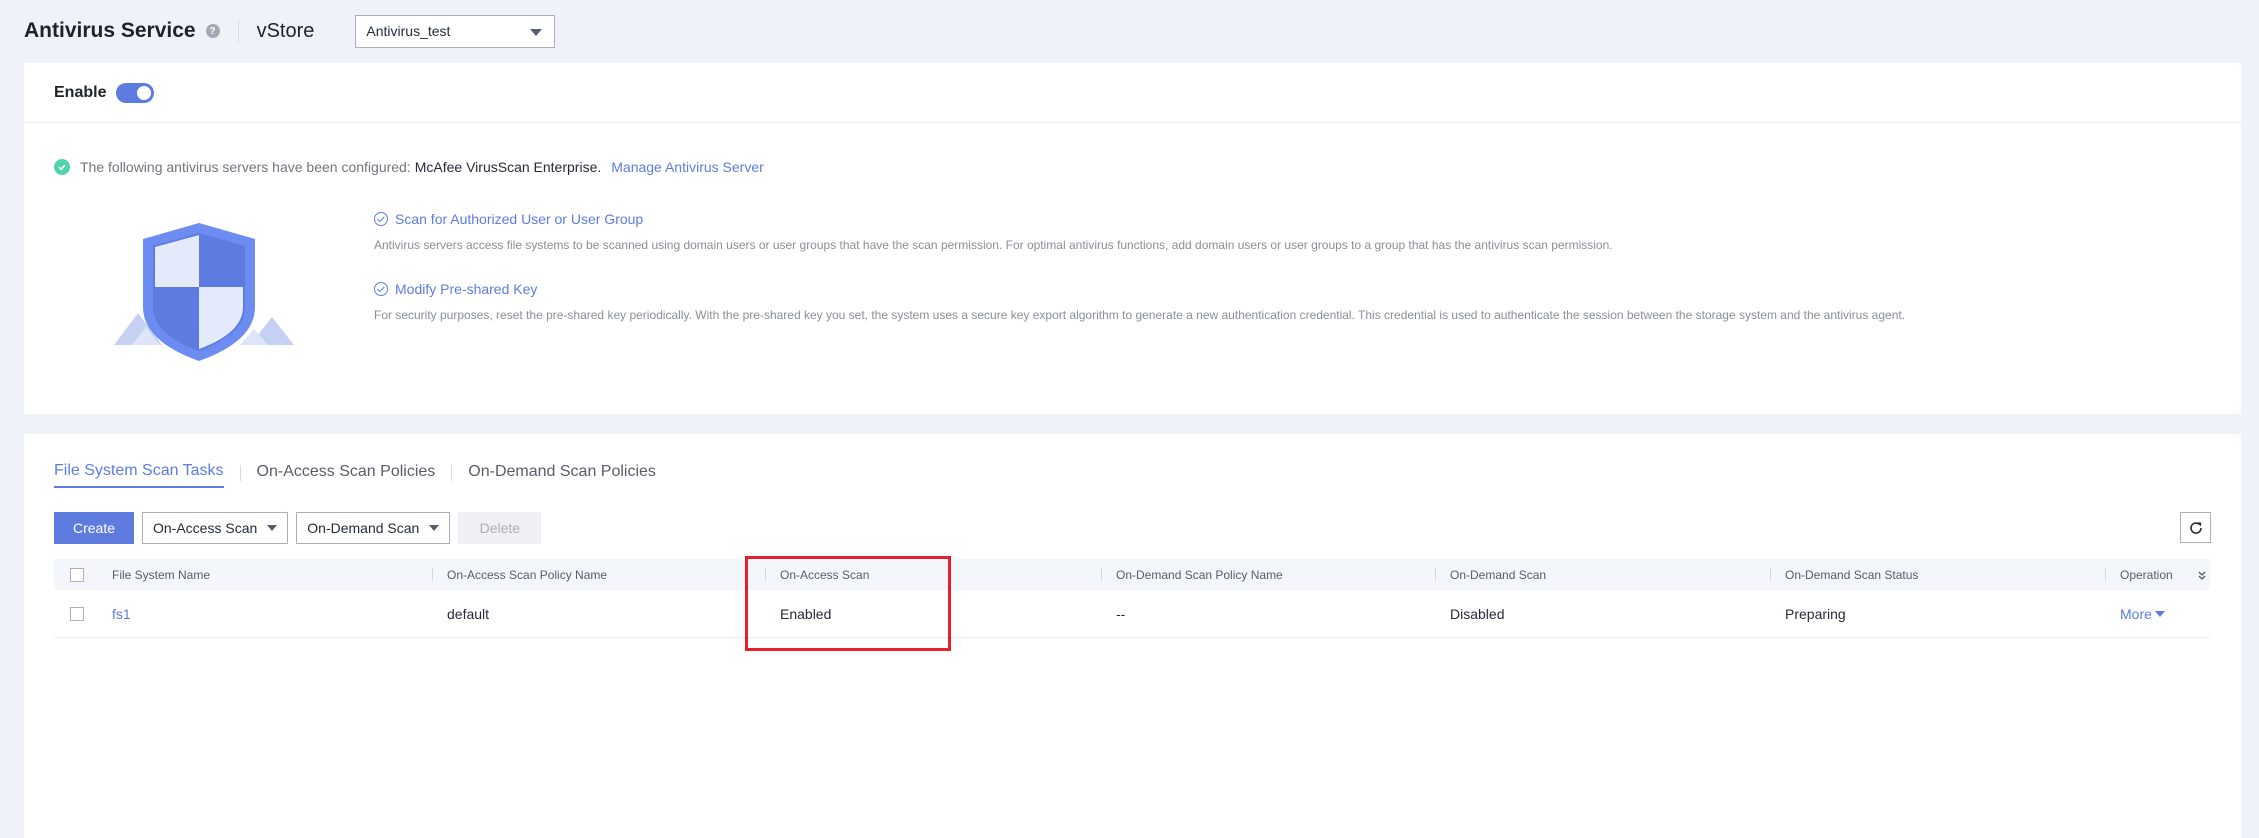 Image resolution: width=2259 pixels, height=838 pixels. I want to click on select-all-cell, so click(77, 574).